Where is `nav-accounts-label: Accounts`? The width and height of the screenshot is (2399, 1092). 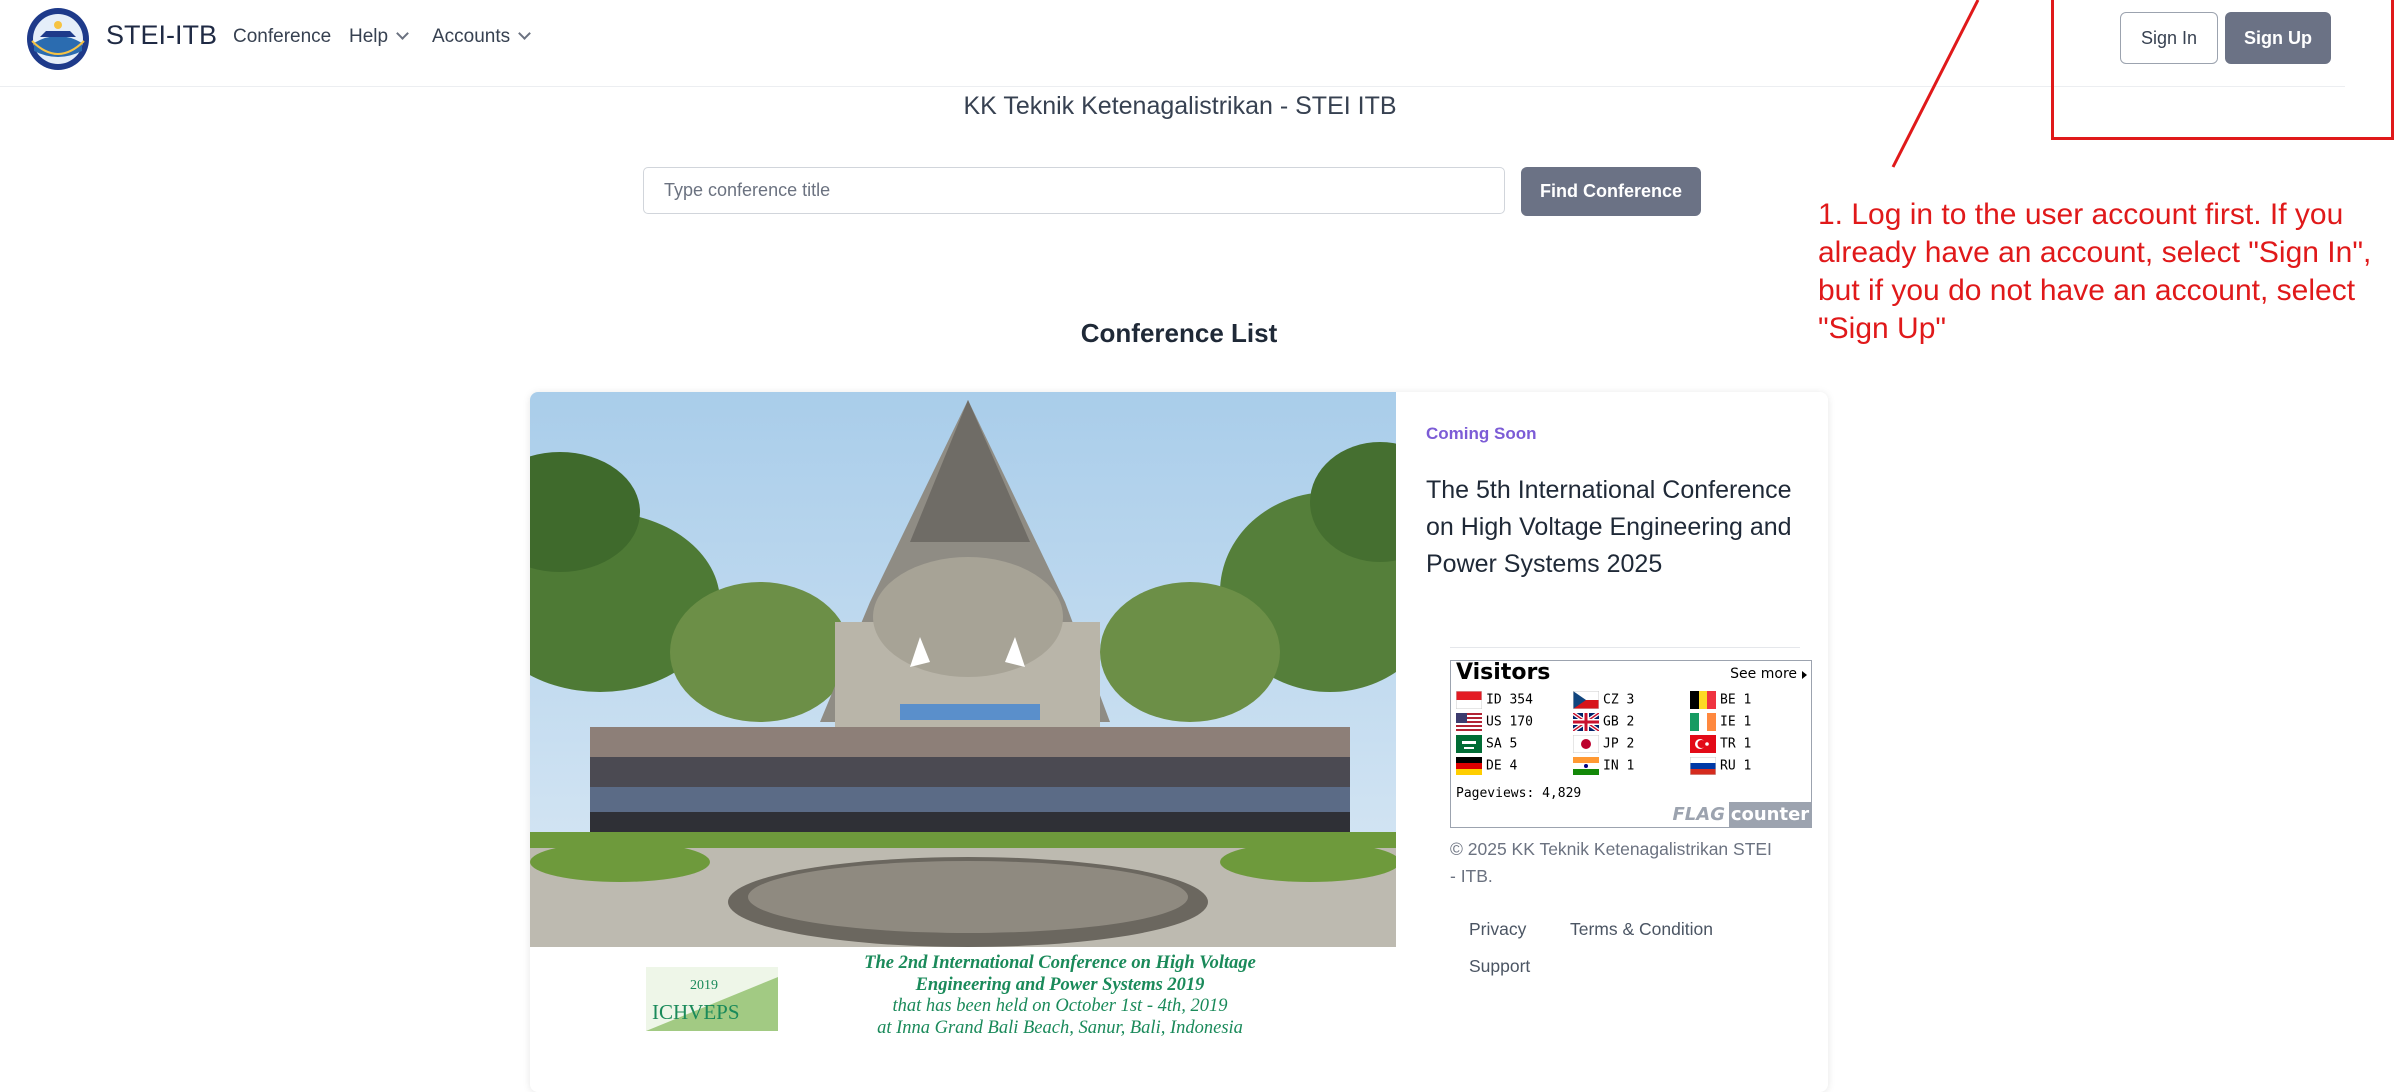 nav-accounts-label: Accounts is located at coordinates (471, 36).